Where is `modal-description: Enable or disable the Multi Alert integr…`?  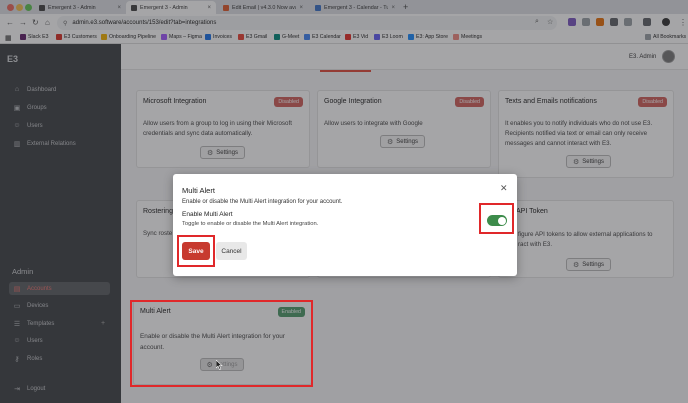 modal-description: Enable or disable the Multi Alert integr… is located at coordinates (262, 202).